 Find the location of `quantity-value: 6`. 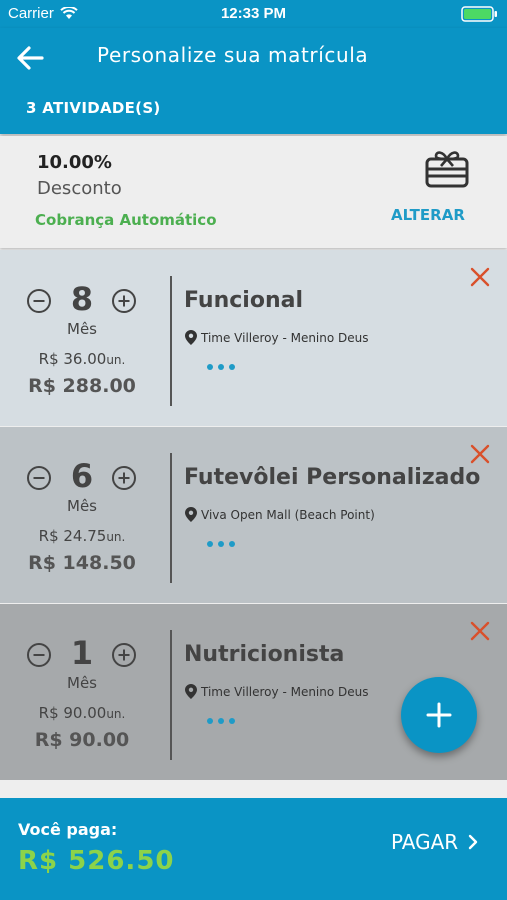

quantity-value: 6 is located at coordinates (82, 476).